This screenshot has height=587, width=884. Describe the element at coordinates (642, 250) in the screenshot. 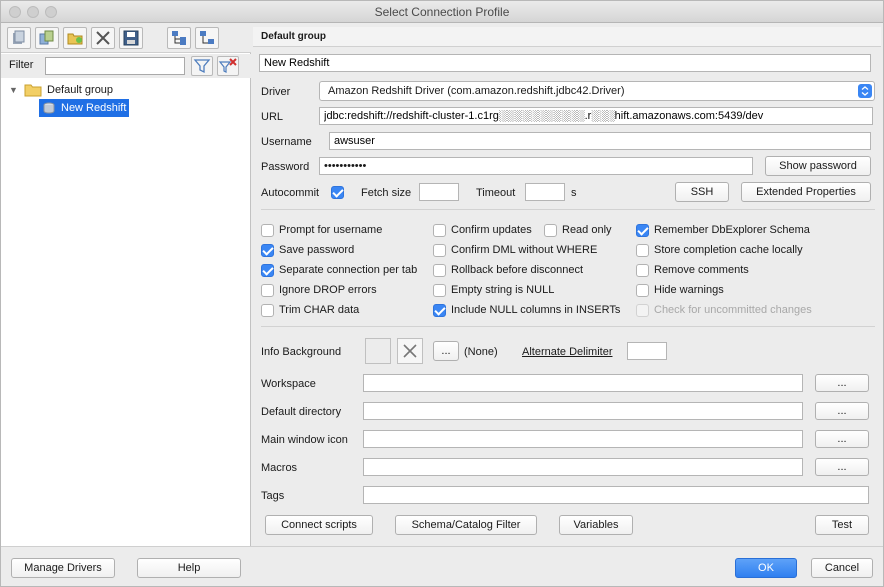

I see `store-completion-cache-checkbox` at that location.